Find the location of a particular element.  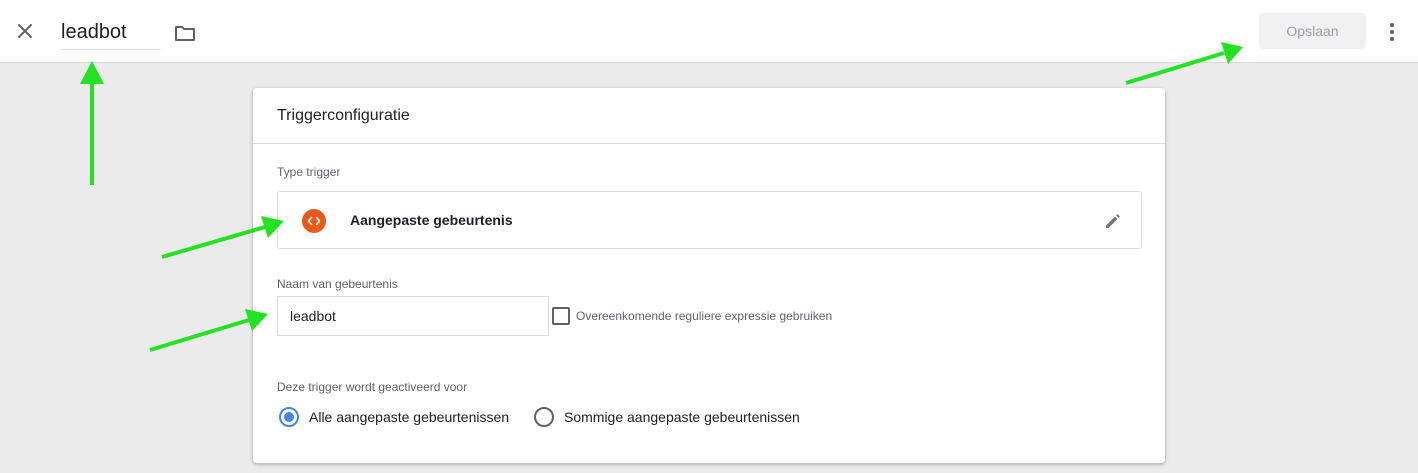

top-bar: leadbot Opslaan is located at coordinates (709, 31).